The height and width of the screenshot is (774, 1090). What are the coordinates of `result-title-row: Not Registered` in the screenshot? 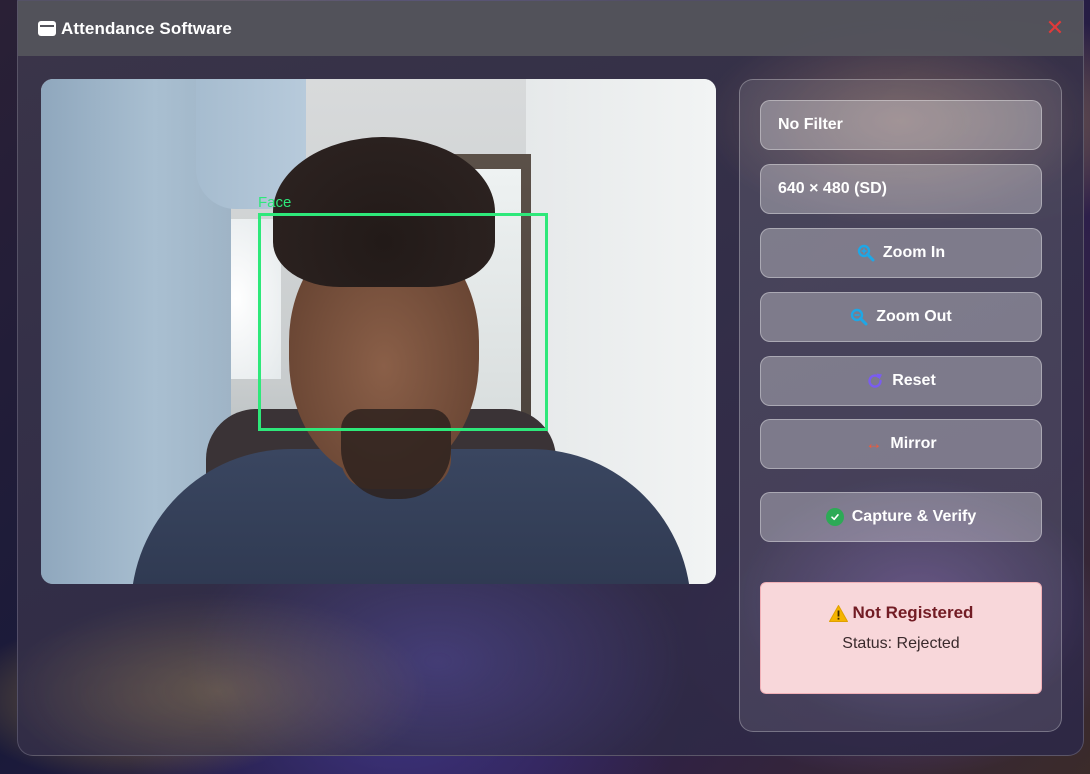 It's located at (901, 613).